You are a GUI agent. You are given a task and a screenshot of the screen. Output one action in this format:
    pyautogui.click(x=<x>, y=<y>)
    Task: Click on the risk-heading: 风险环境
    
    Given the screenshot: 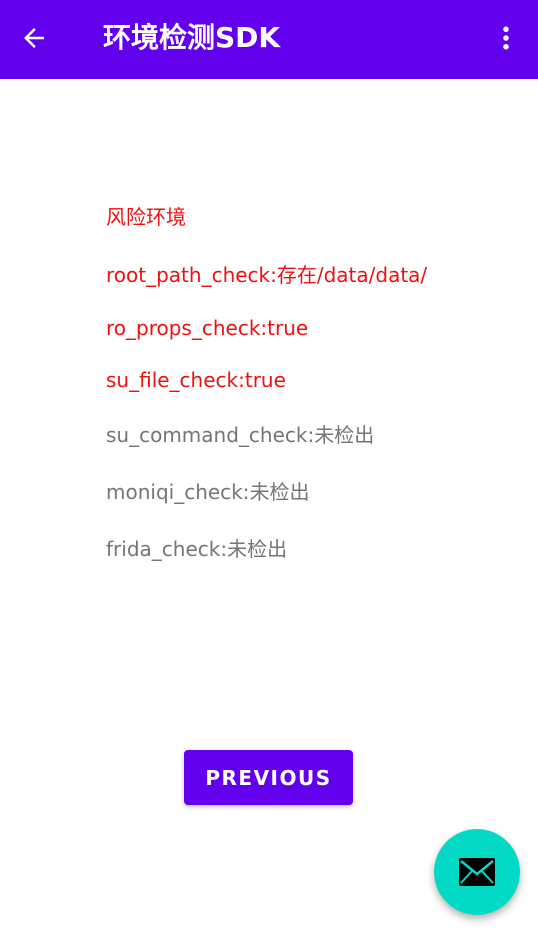 What is the action you would take?
    pyautogui.click(x=146, y=217)
    